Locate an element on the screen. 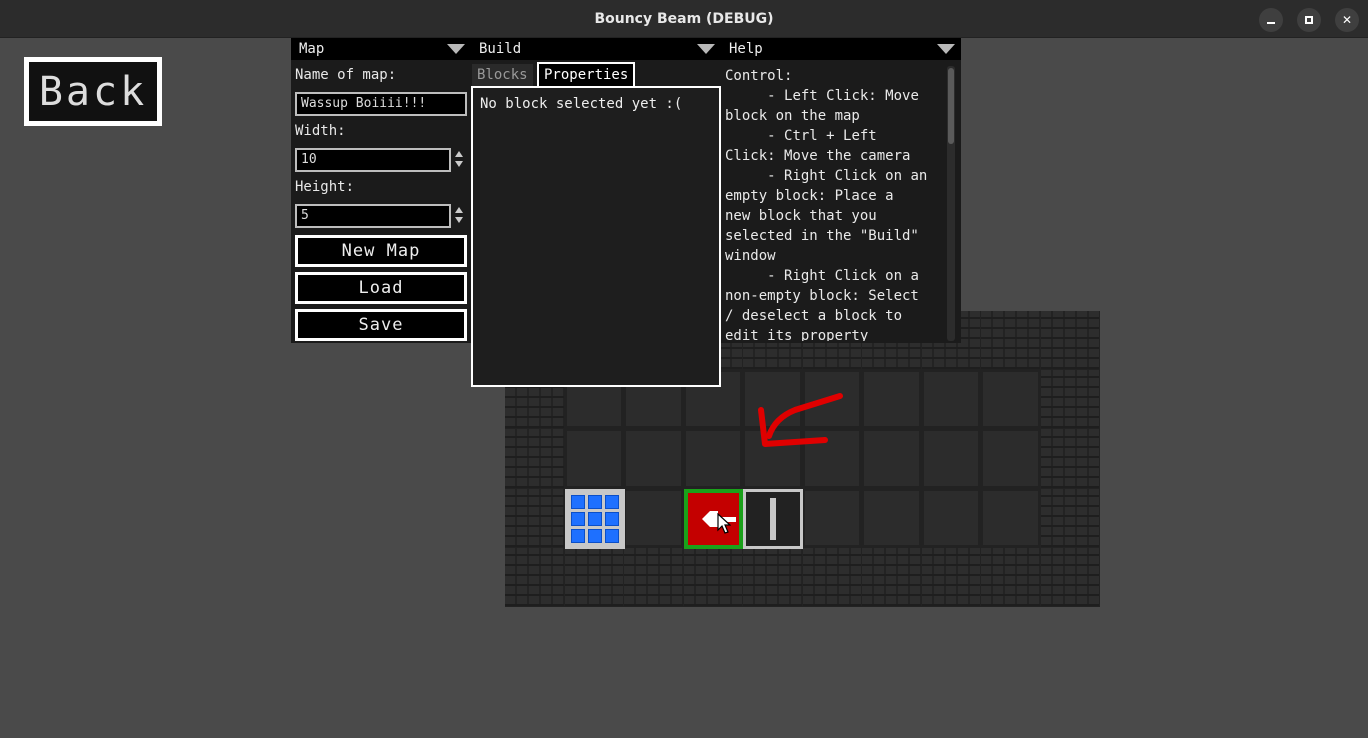 This screenshot has width=1368, height=738. maximize-button is located at coordinates (1309, 20).